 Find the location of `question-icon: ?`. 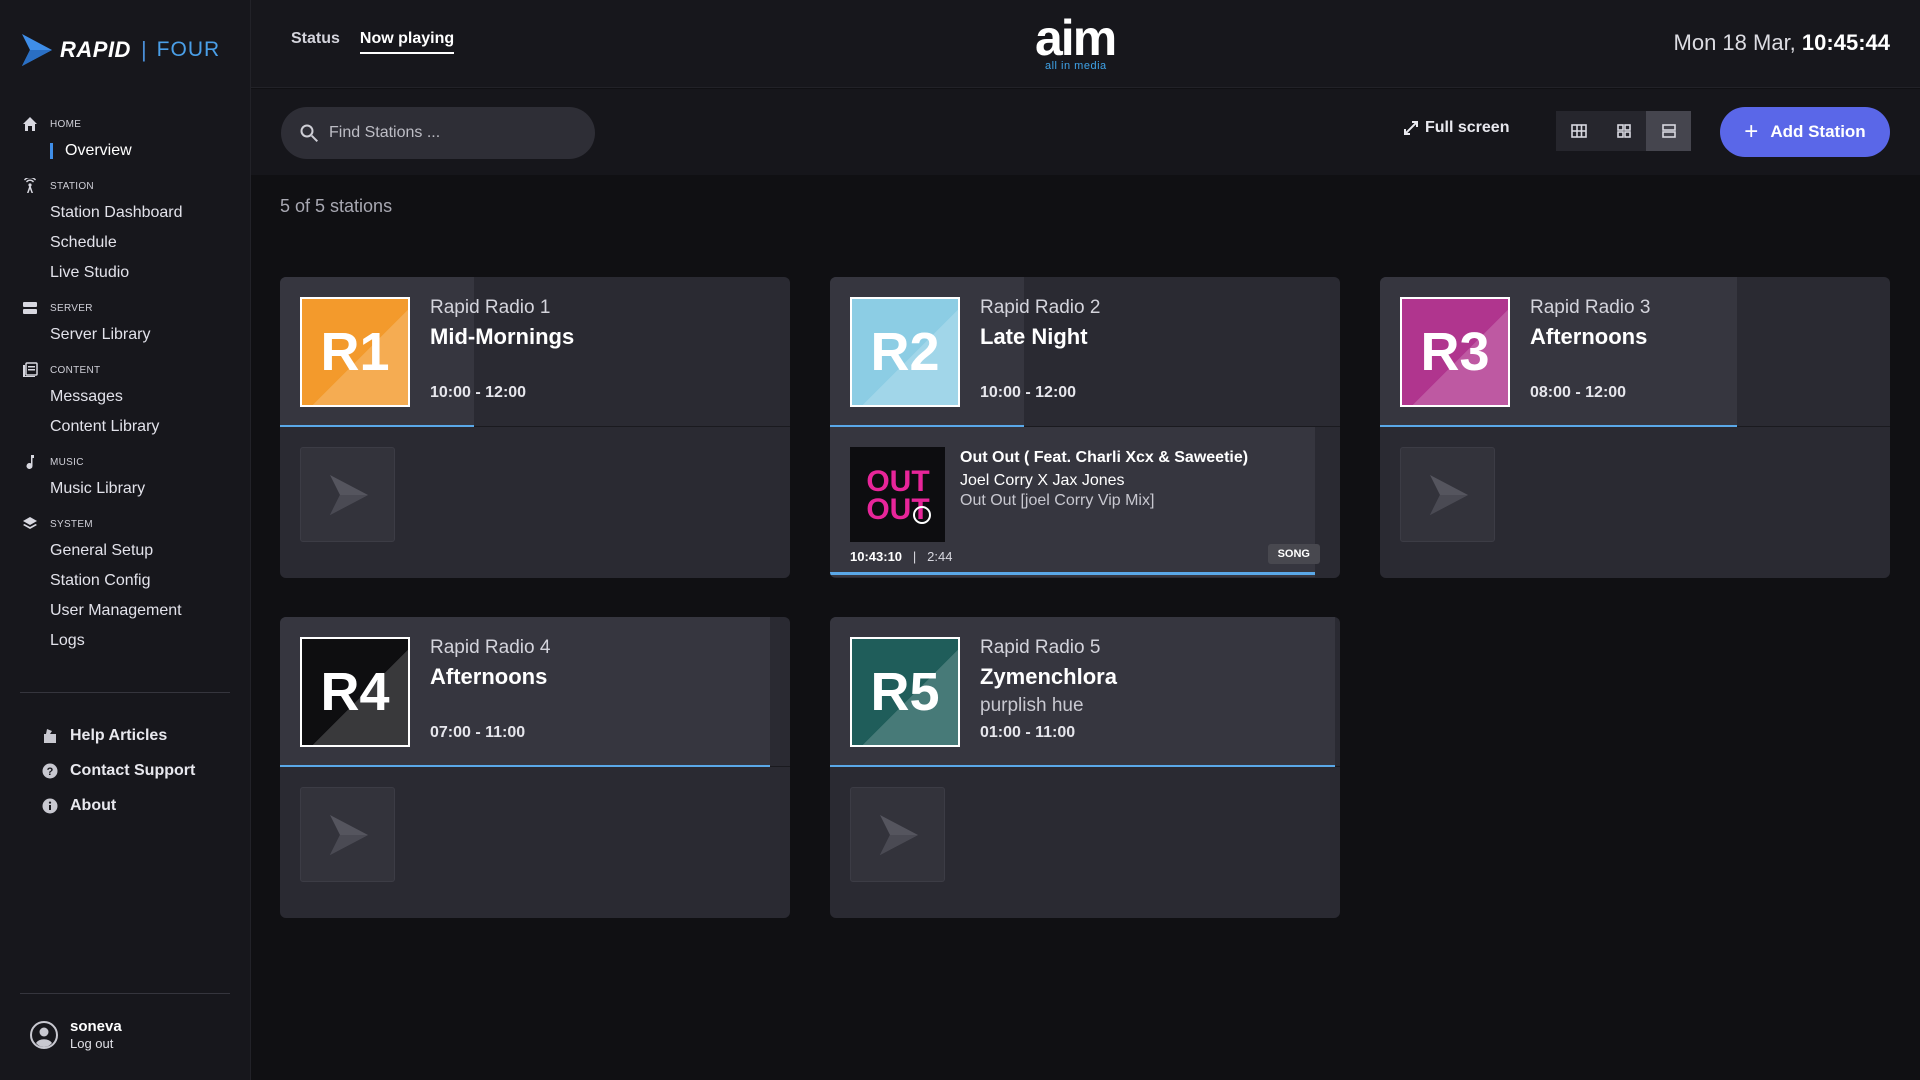

question-icon: ? is located at coordinates (50, 770).